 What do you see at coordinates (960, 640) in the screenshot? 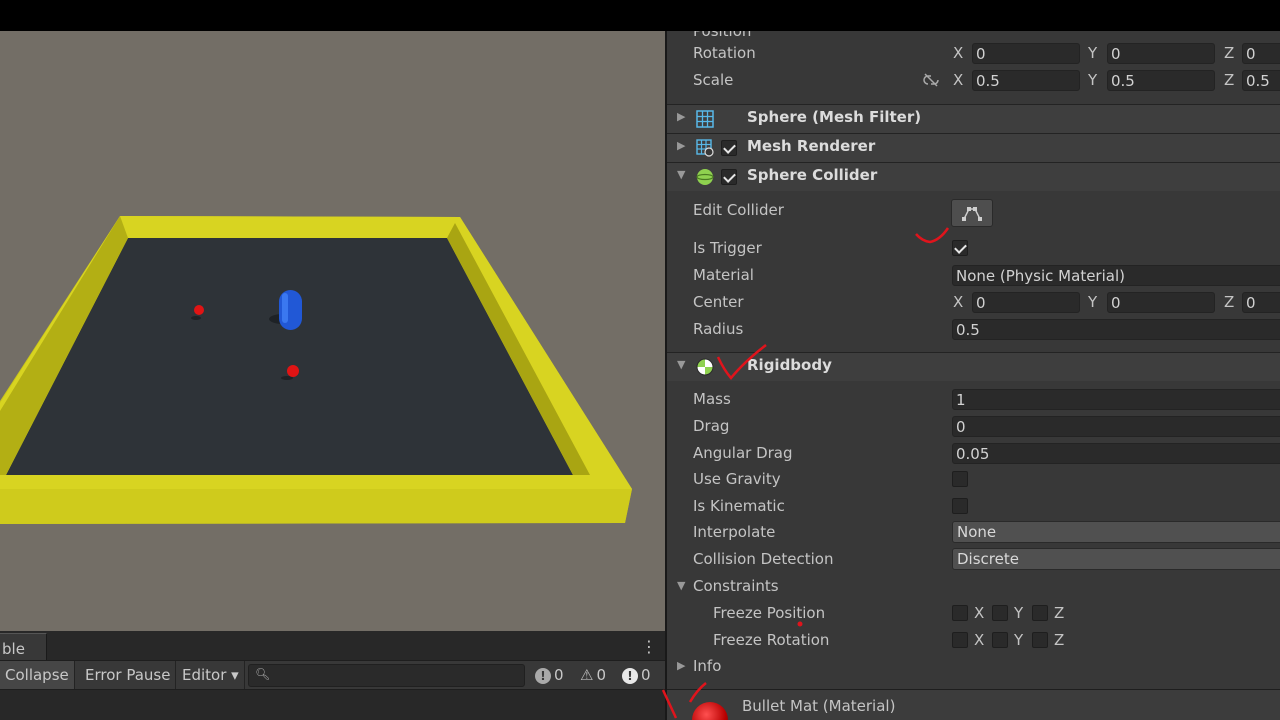
I see `freeze-rotation-x-checkbox` at bounding box center [960, 640].